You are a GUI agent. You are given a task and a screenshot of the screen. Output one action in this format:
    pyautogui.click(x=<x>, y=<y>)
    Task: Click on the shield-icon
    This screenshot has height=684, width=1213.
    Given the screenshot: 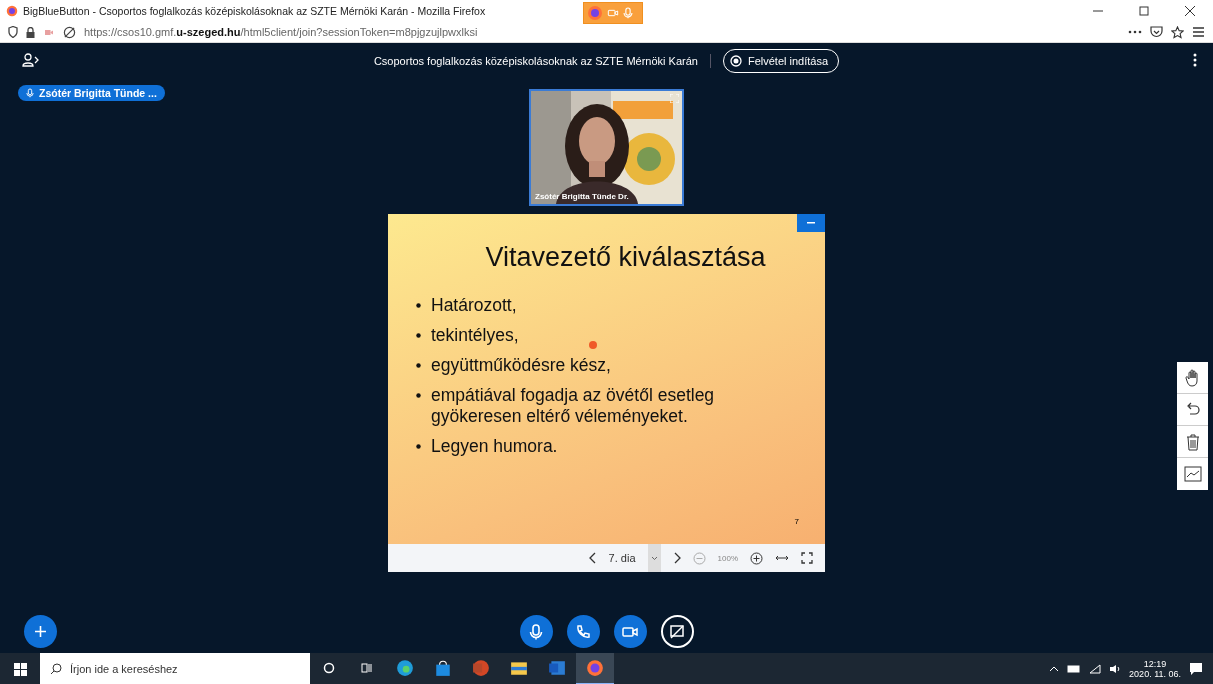 What is the action you would take?
    pyautogui.click(x=13, y=32)
    